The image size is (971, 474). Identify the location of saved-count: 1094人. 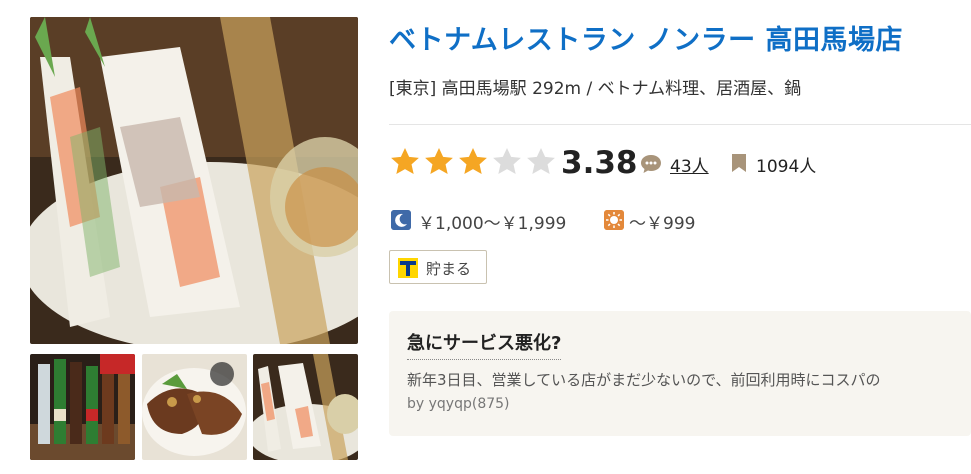
(786, 167).